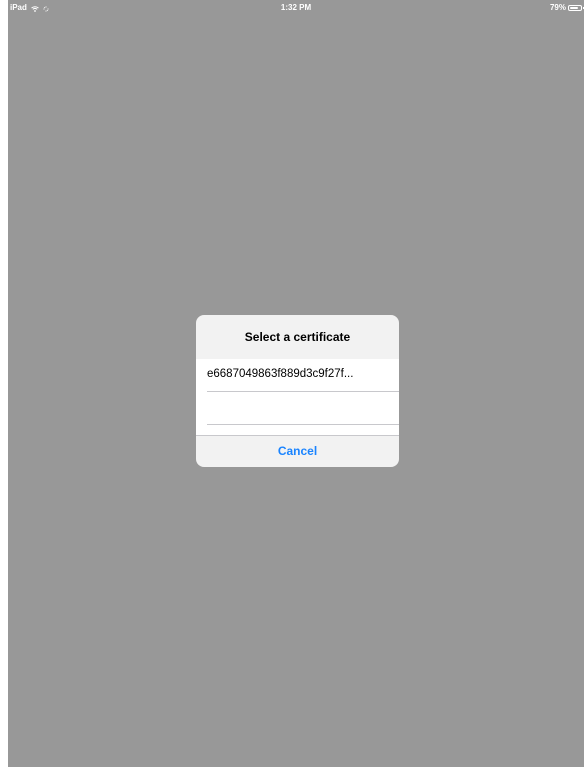  I want to click on status-time: 1:32 PM, so click(296, 7).